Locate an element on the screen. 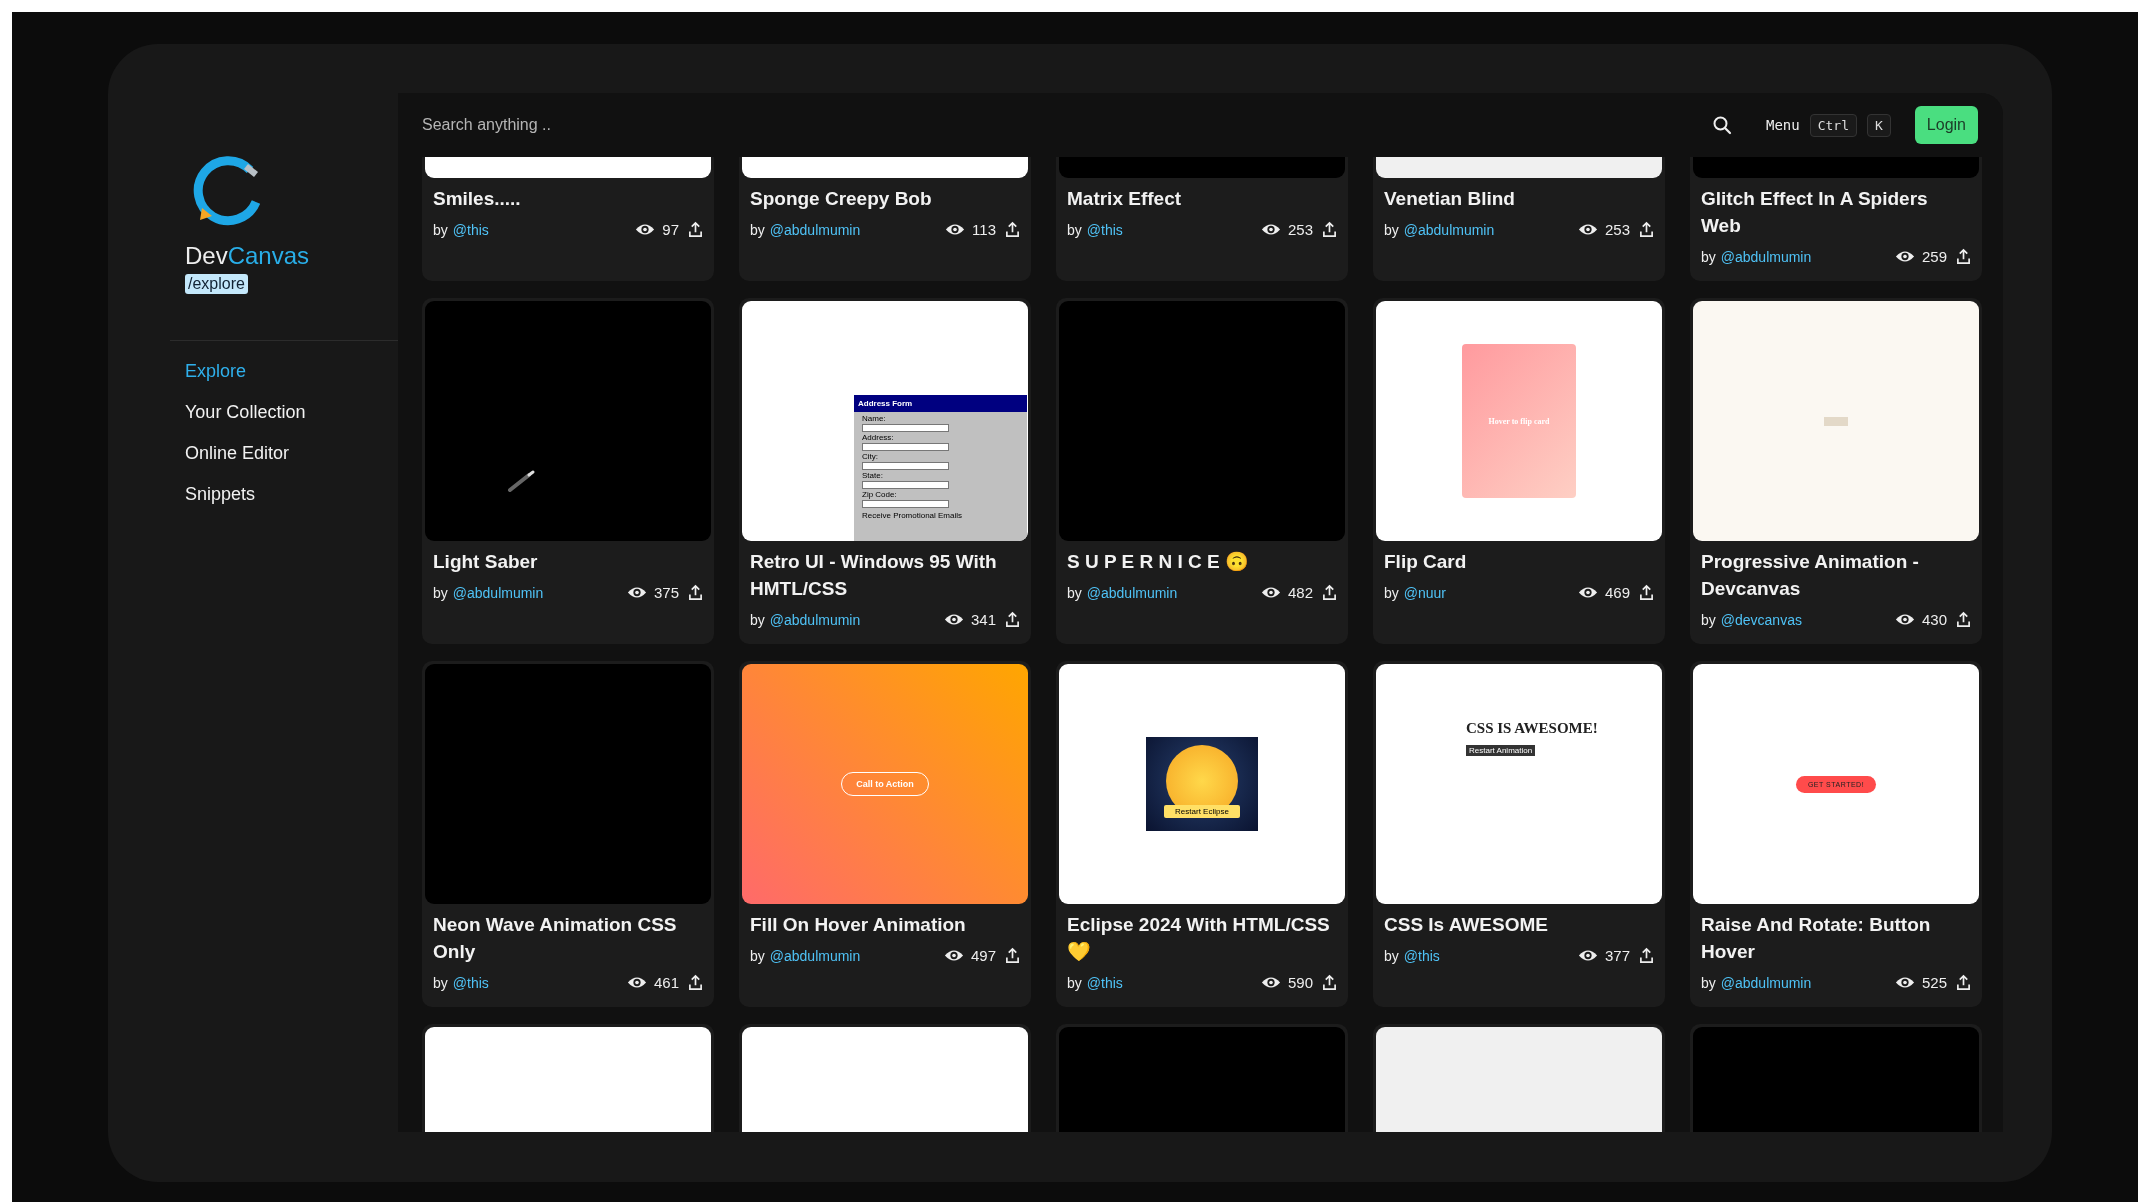  project-card: S U P E R N I C E 🙃 by @abdulmumin 482 is located at coordinates (1202, 471).